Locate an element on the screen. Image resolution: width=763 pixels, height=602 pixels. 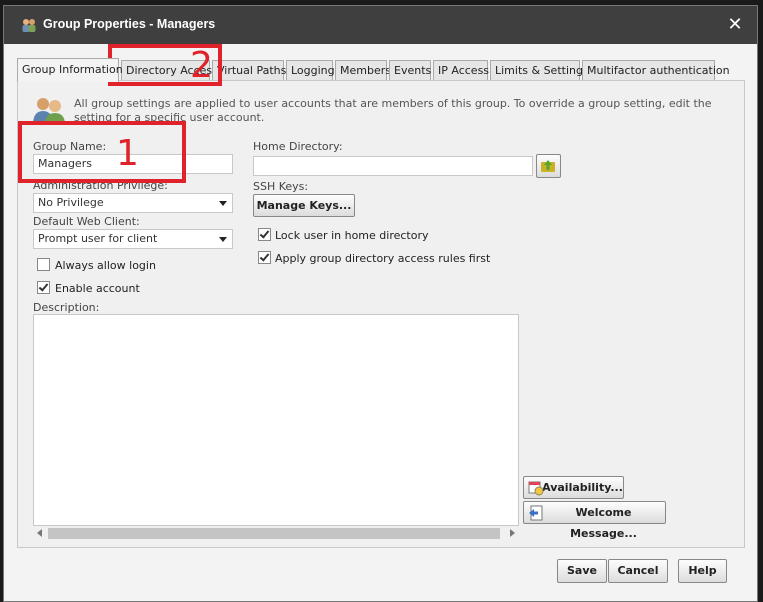
admin-privilege-value: No Privilege is located at coordinates (71, 202).